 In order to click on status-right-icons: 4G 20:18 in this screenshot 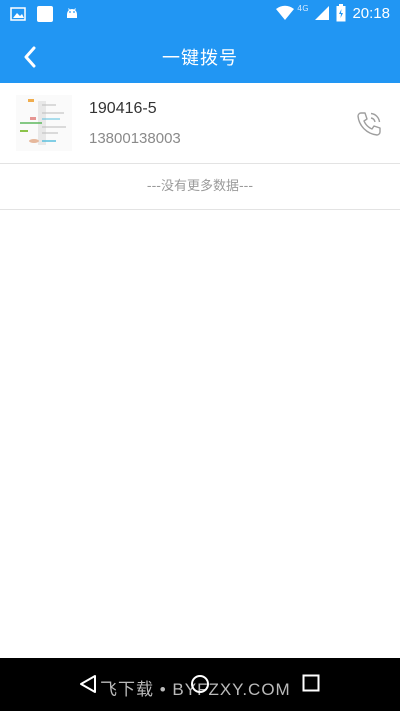, I will do `click(332, 13)`.